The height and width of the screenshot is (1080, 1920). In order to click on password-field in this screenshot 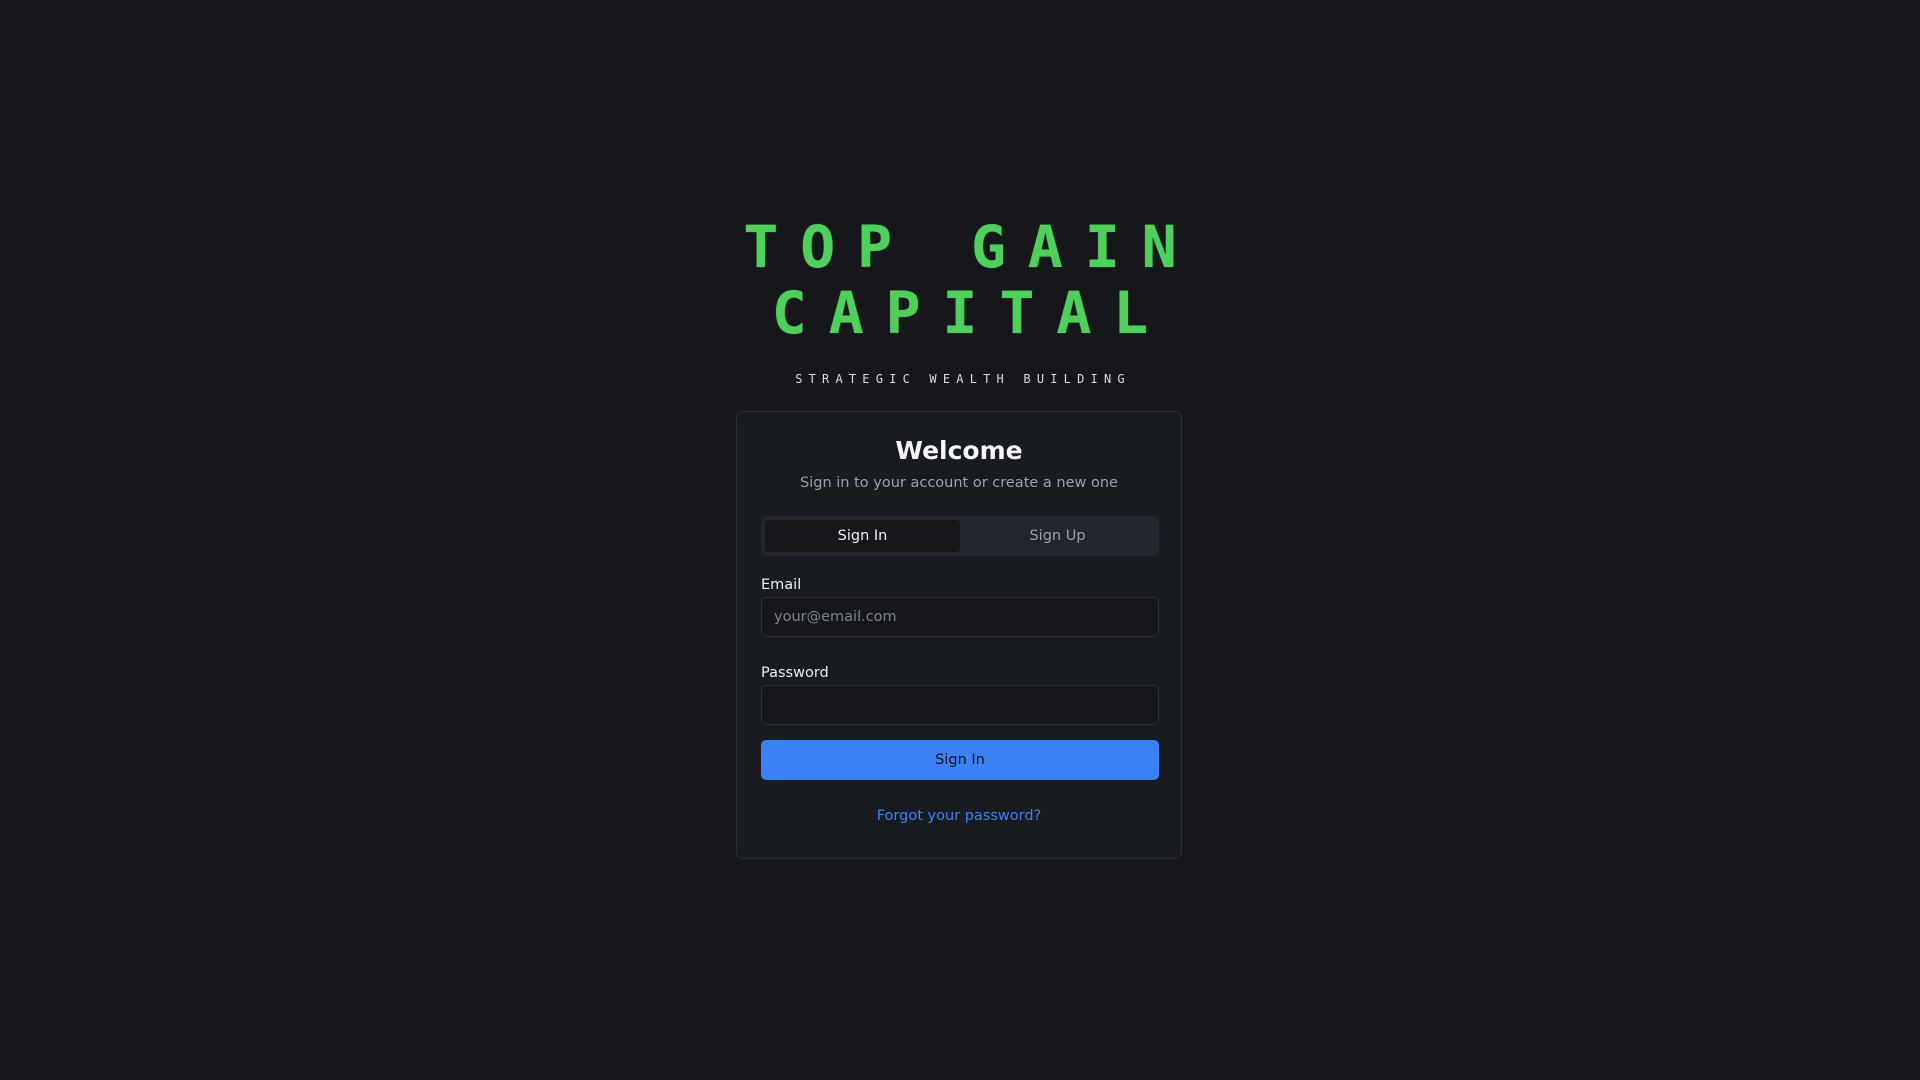, I will do `click(960, 705)`.